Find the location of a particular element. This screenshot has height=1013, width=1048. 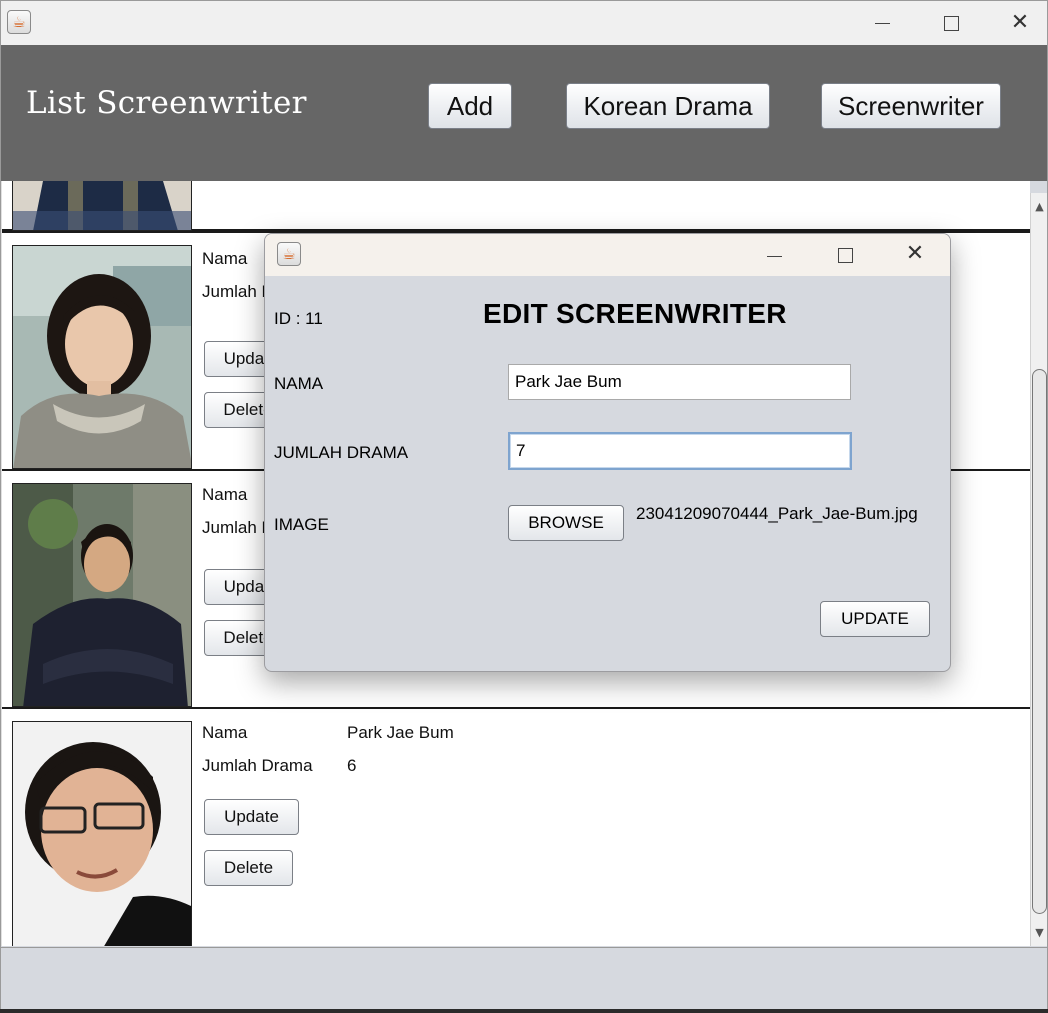

id-label: ID : 11 is located at coordinates (298, 318).